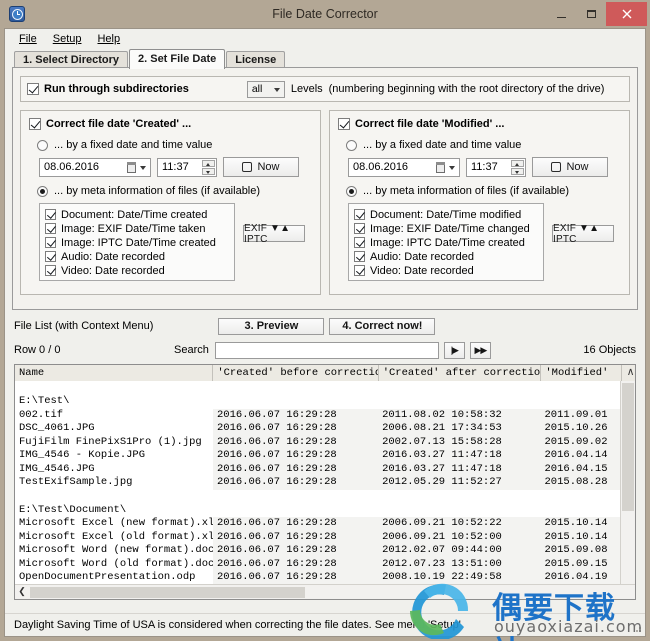  What do you see at coordinates (174, 145) in the screenshot?
I see `created-fixed-radio-row: ... by a fixed date and time value` at bounding box center [174, 145].